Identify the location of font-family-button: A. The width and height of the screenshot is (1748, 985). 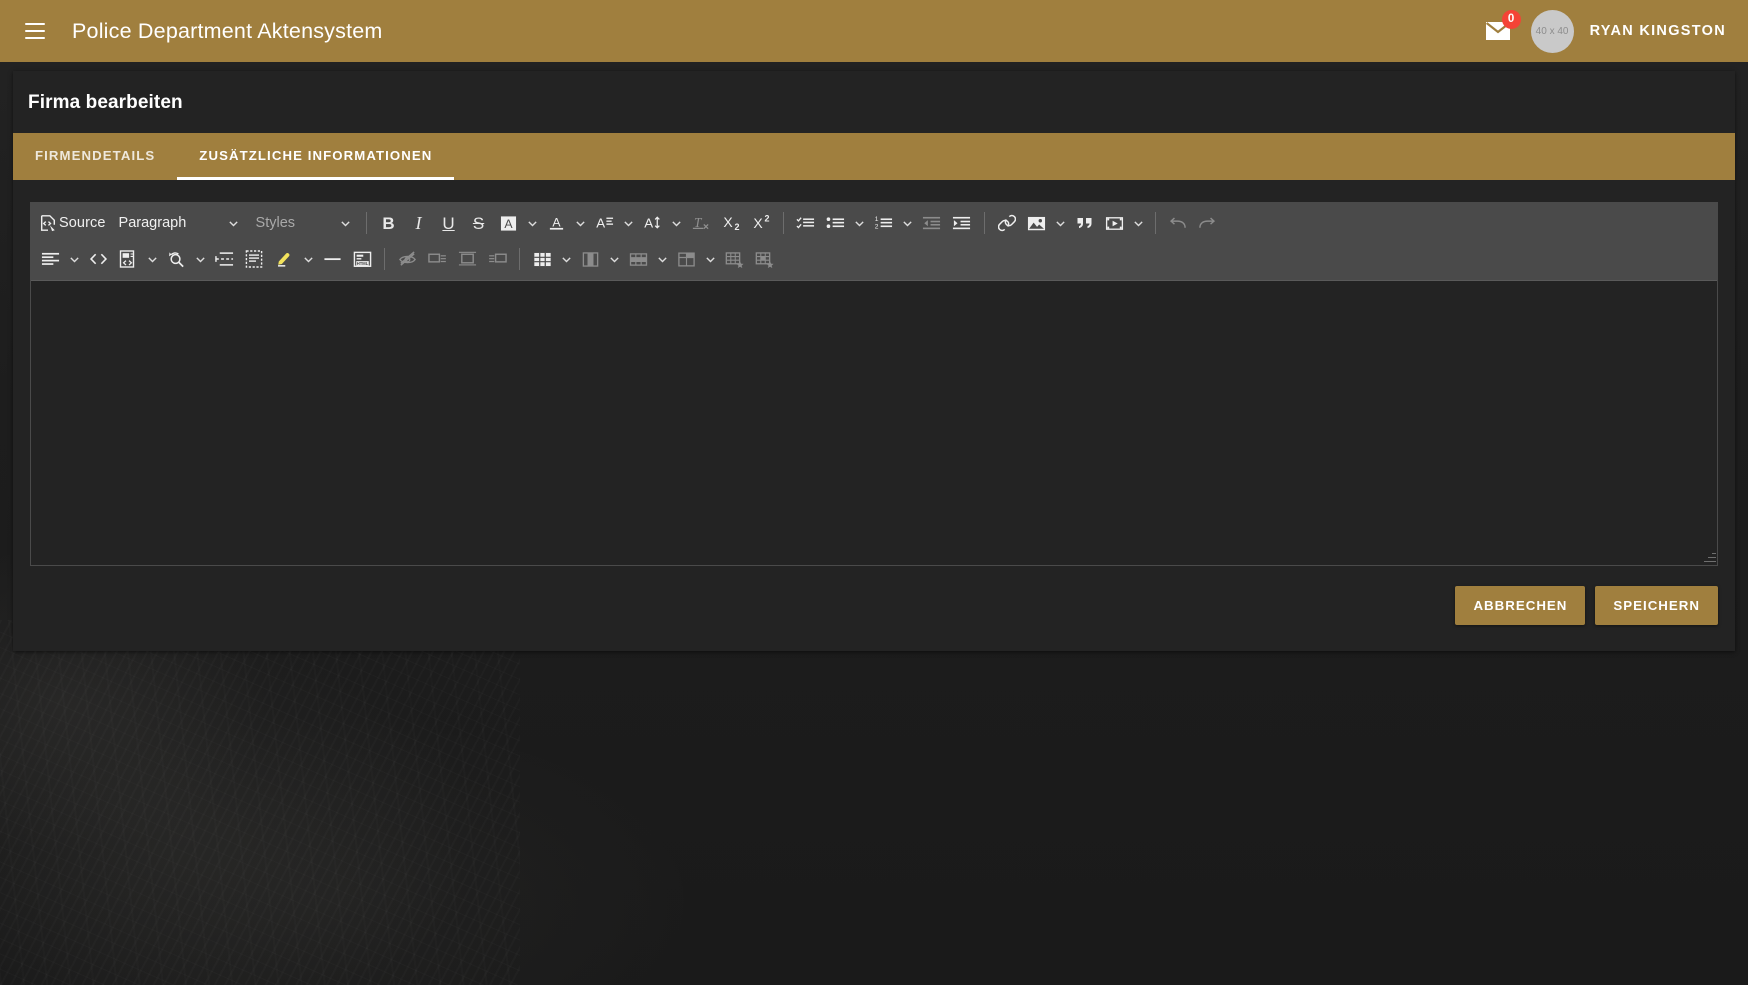
(605, 223).